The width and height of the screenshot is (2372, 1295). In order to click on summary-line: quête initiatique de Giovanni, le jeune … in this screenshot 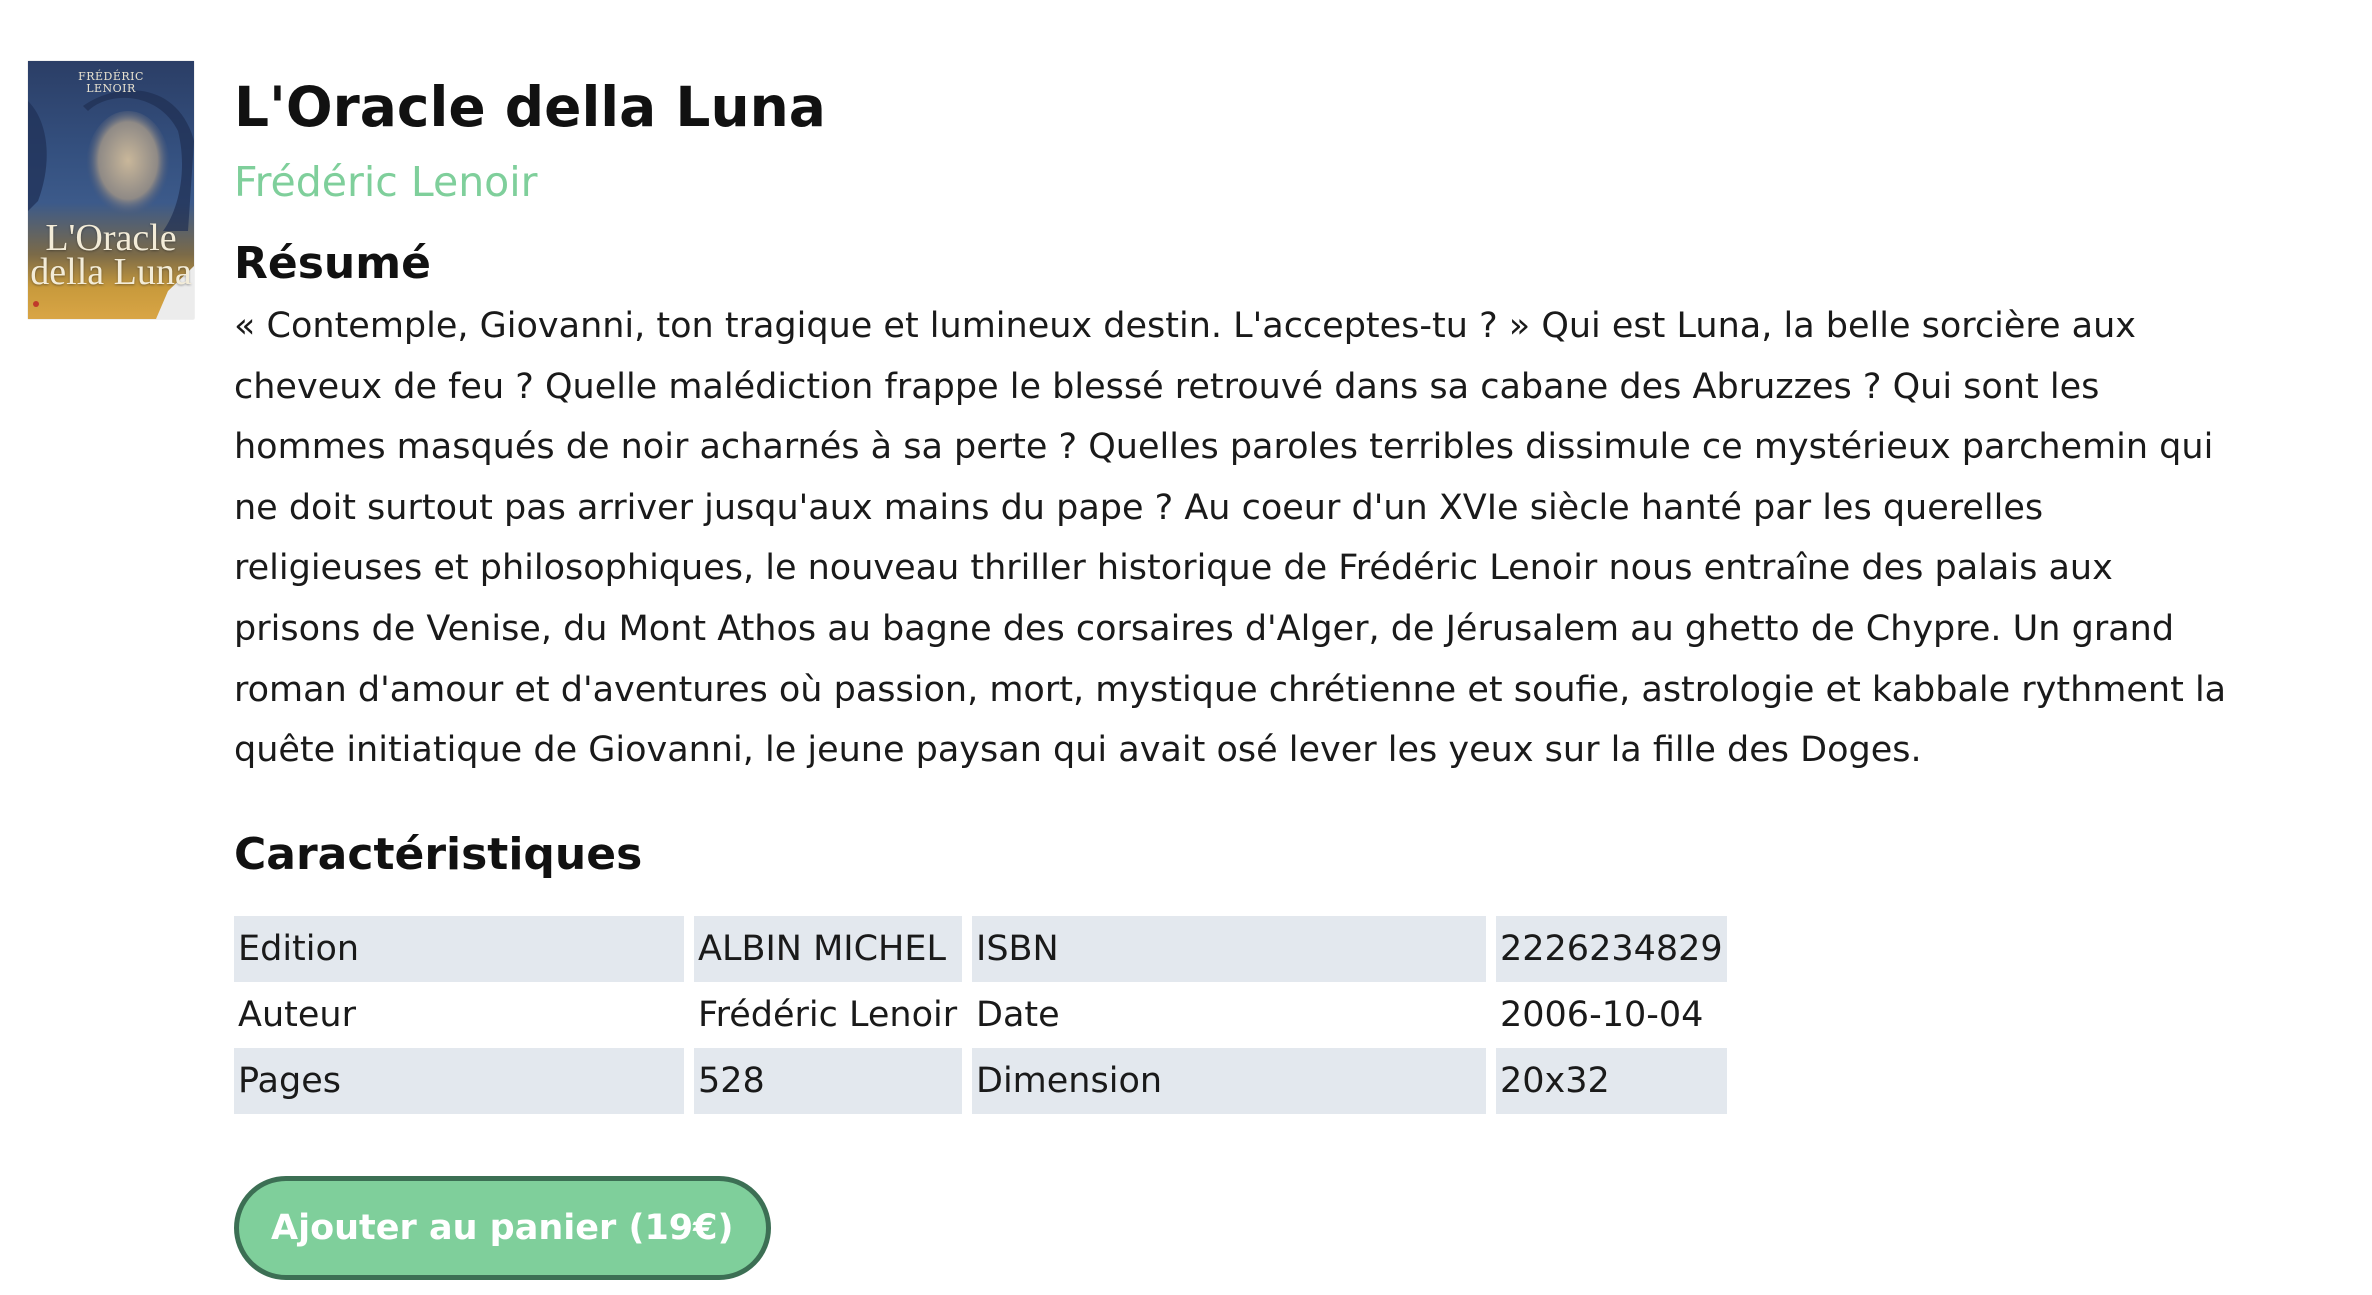, I will do `click(1078, 750)`.